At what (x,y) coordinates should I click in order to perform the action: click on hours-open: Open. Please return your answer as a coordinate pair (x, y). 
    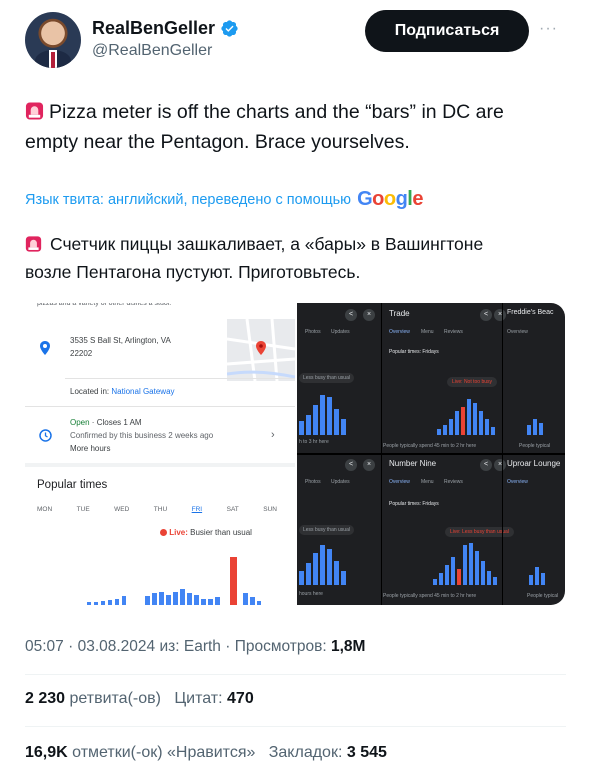
    Looking at the image, I should click on (80, 422).